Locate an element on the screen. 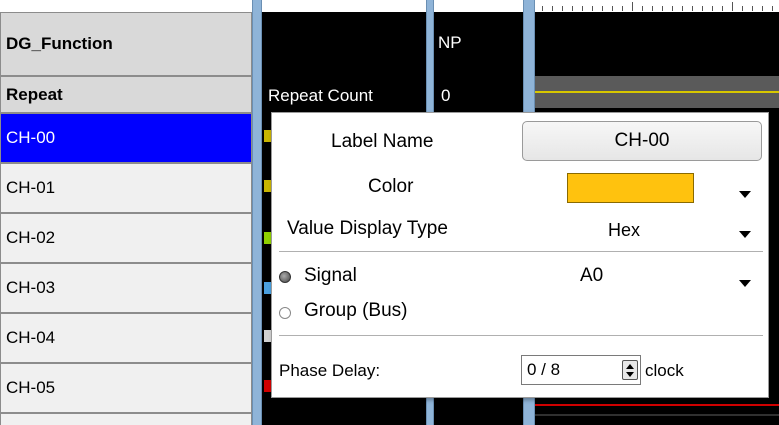 The height and width of the screenshot is (425, 779). channel-label: CH-04 is located at coordinates (31, 337).